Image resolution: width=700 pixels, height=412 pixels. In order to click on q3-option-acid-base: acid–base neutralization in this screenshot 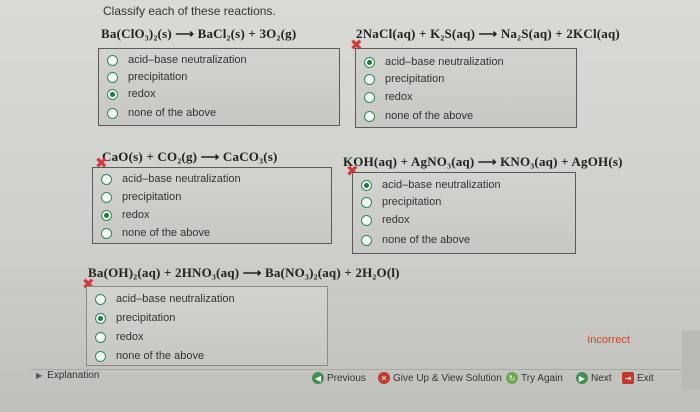, I will do `click(171, 179)`.